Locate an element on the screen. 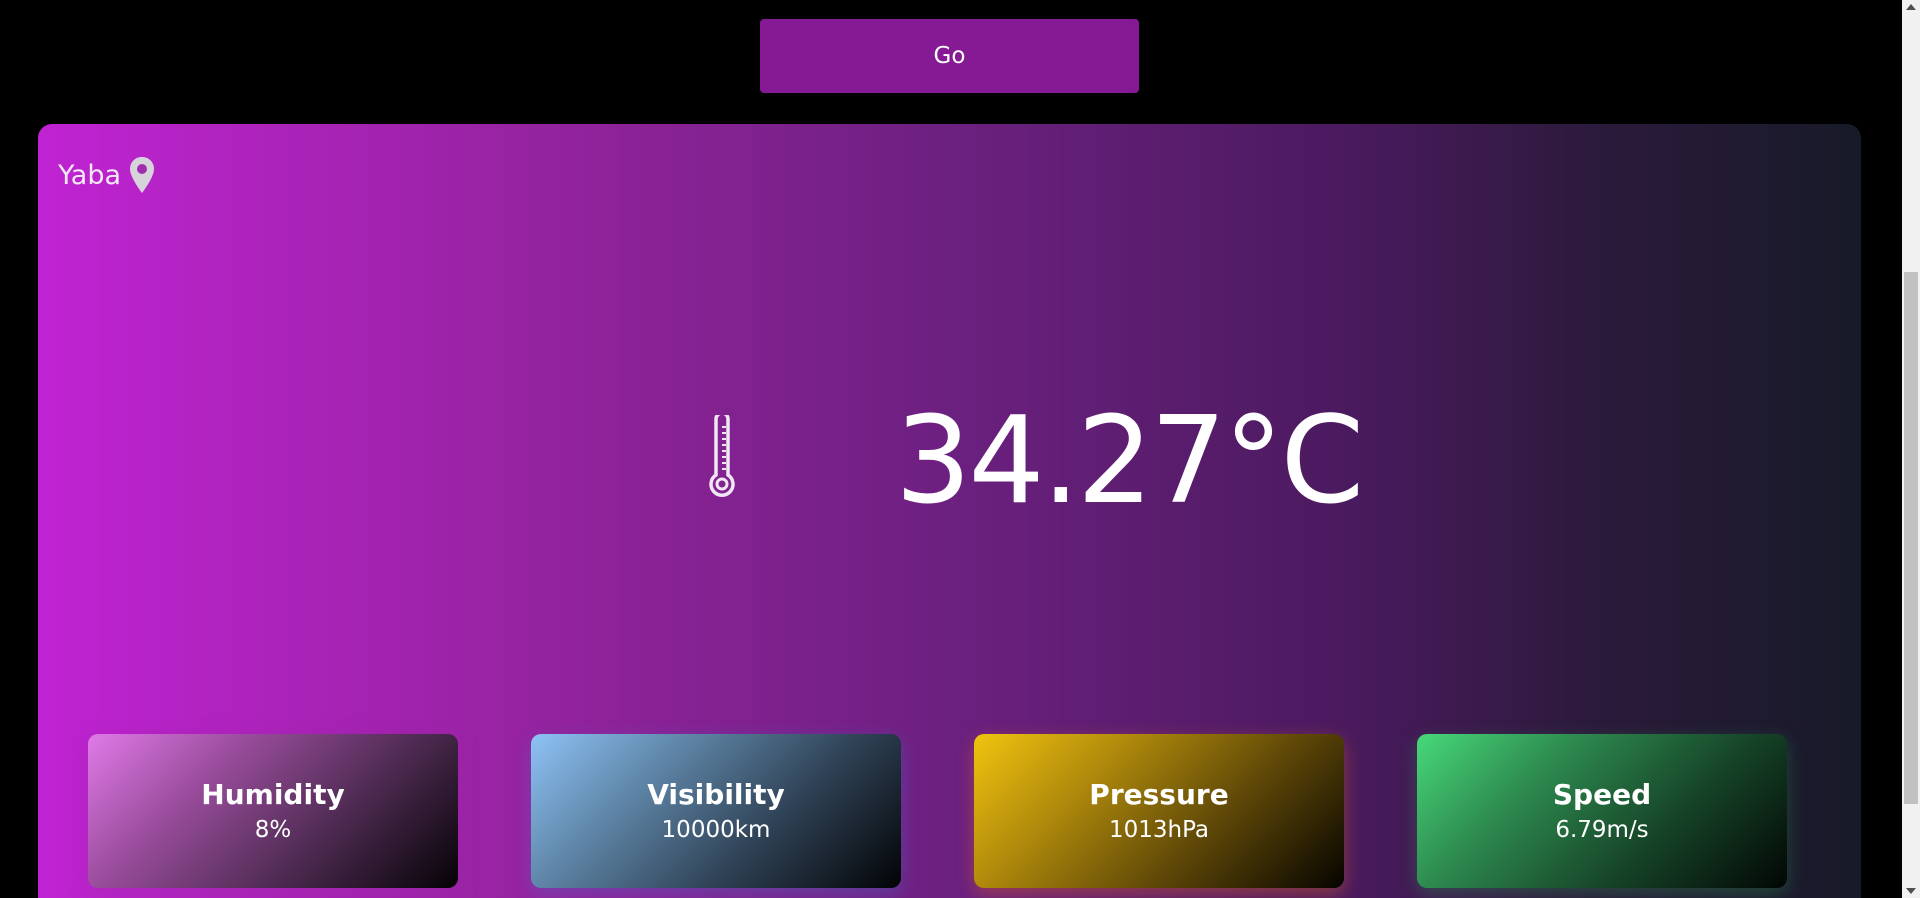  vertical-scrollbar is located at coordinates (1911, 449).